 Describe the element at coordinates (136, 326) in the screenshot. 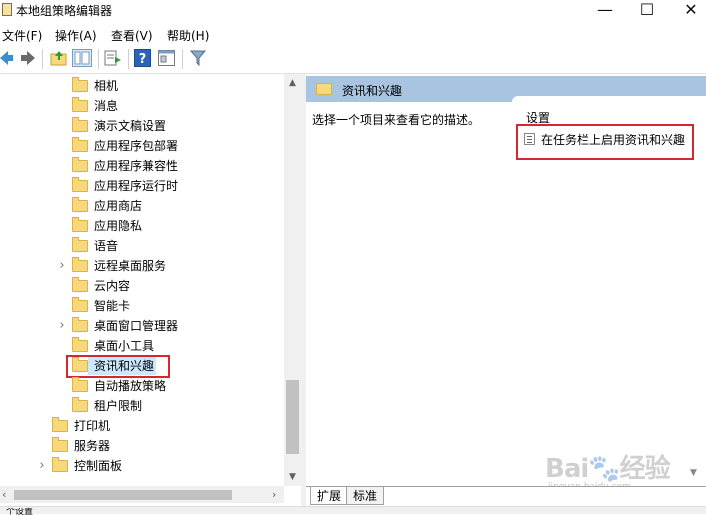

I see `tree-item-label: 桌面窗口管理器` at that location.